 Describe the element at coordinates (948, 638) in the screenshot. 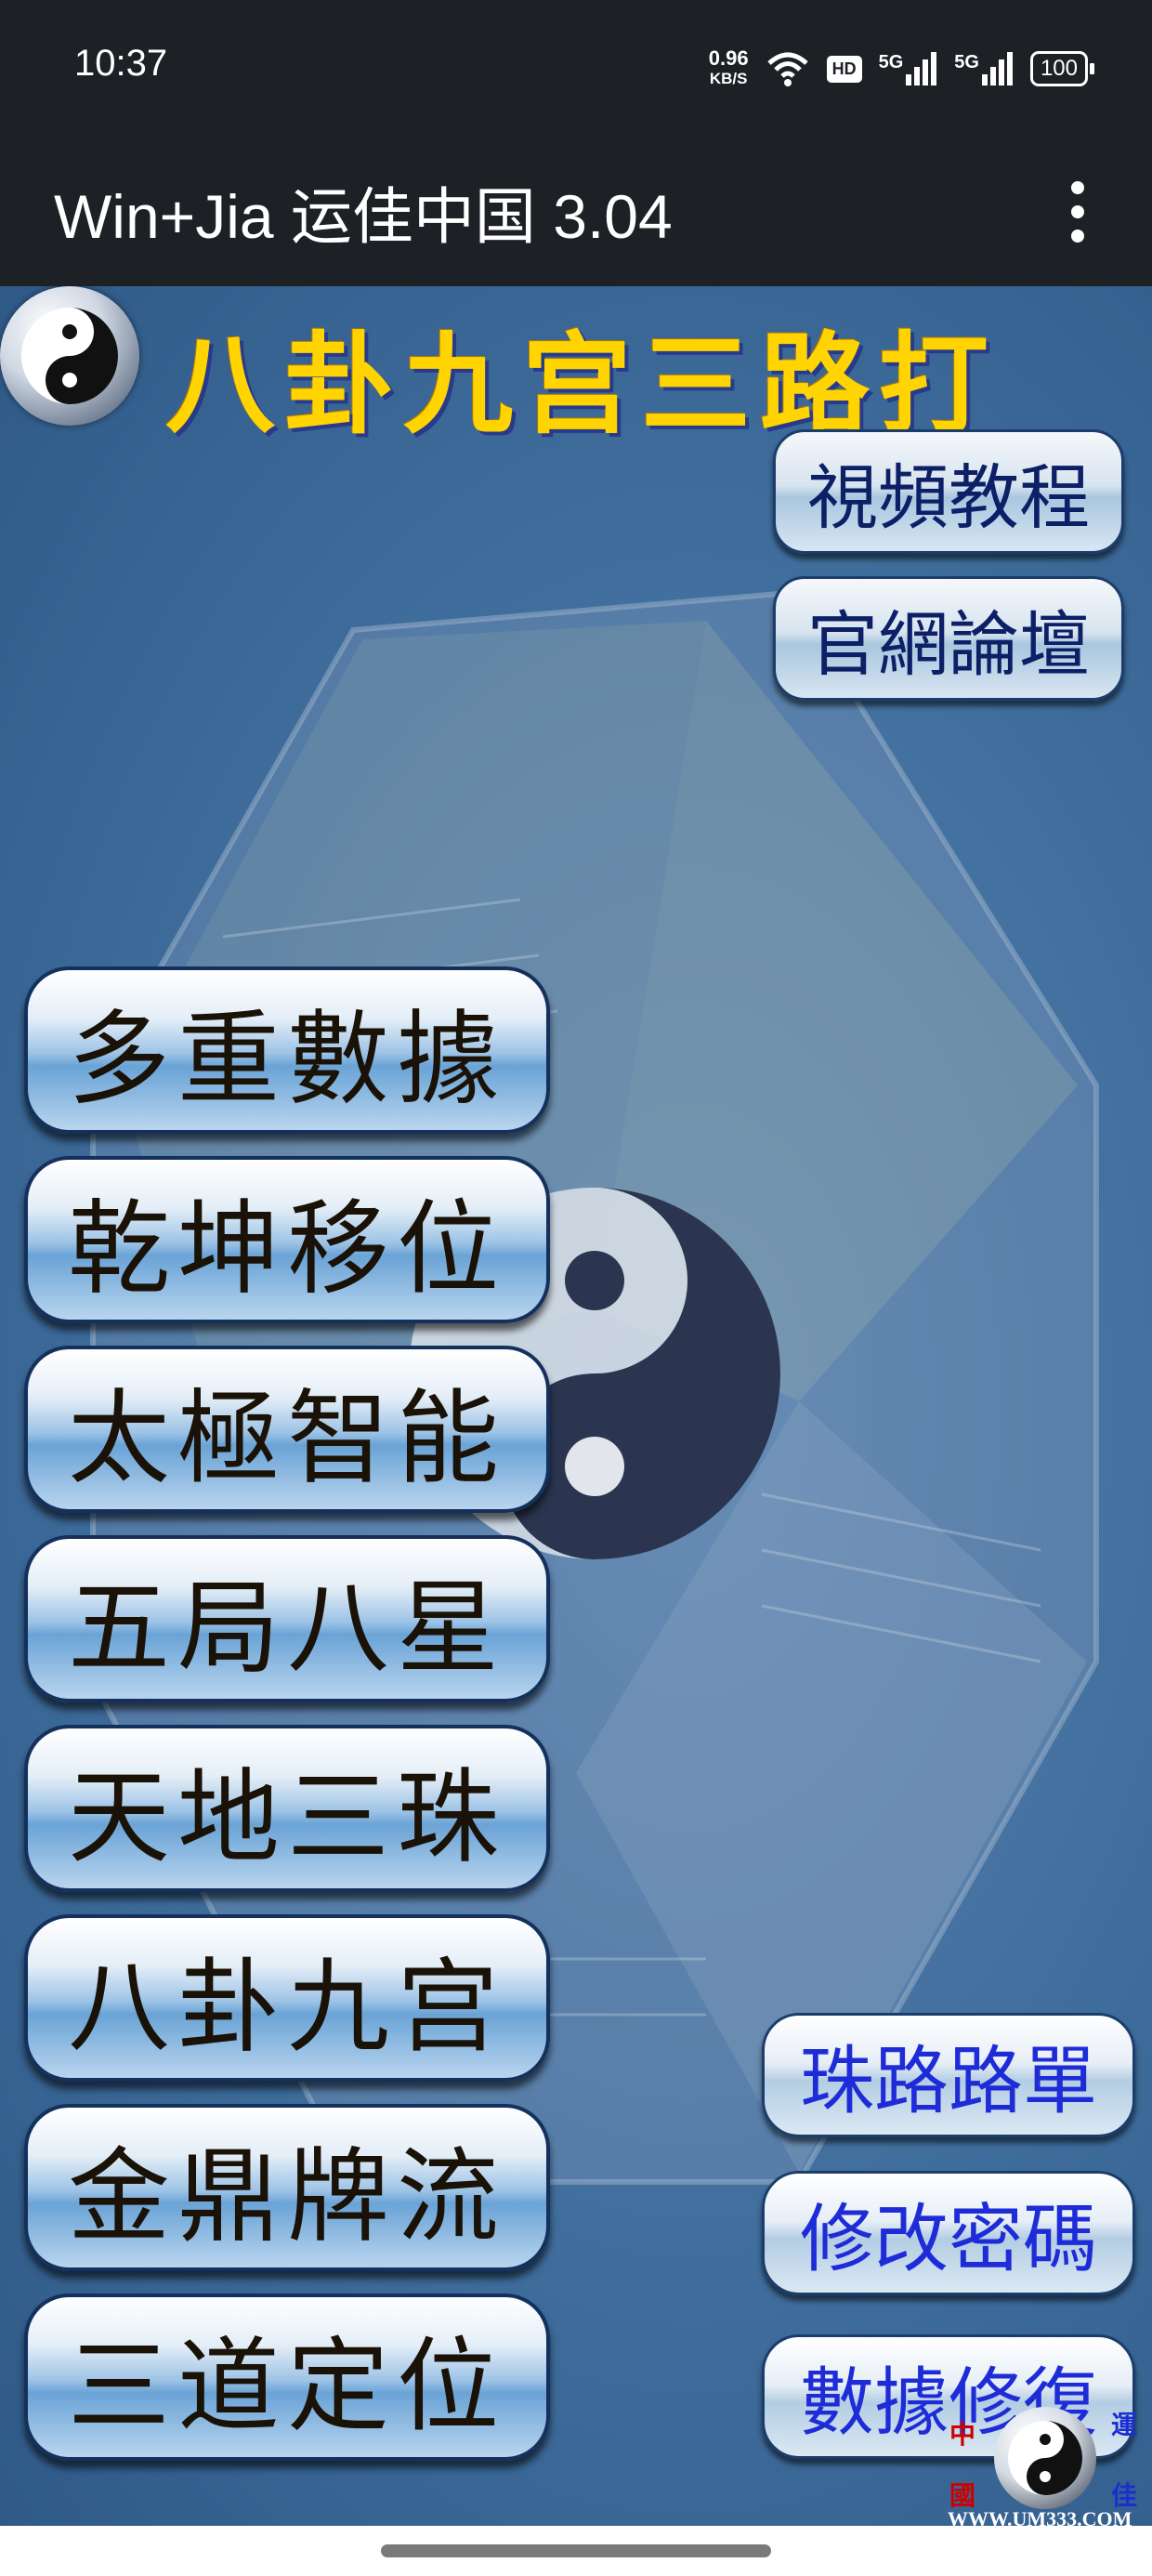

I see `official-forum-button: 官網論壇` at that location.